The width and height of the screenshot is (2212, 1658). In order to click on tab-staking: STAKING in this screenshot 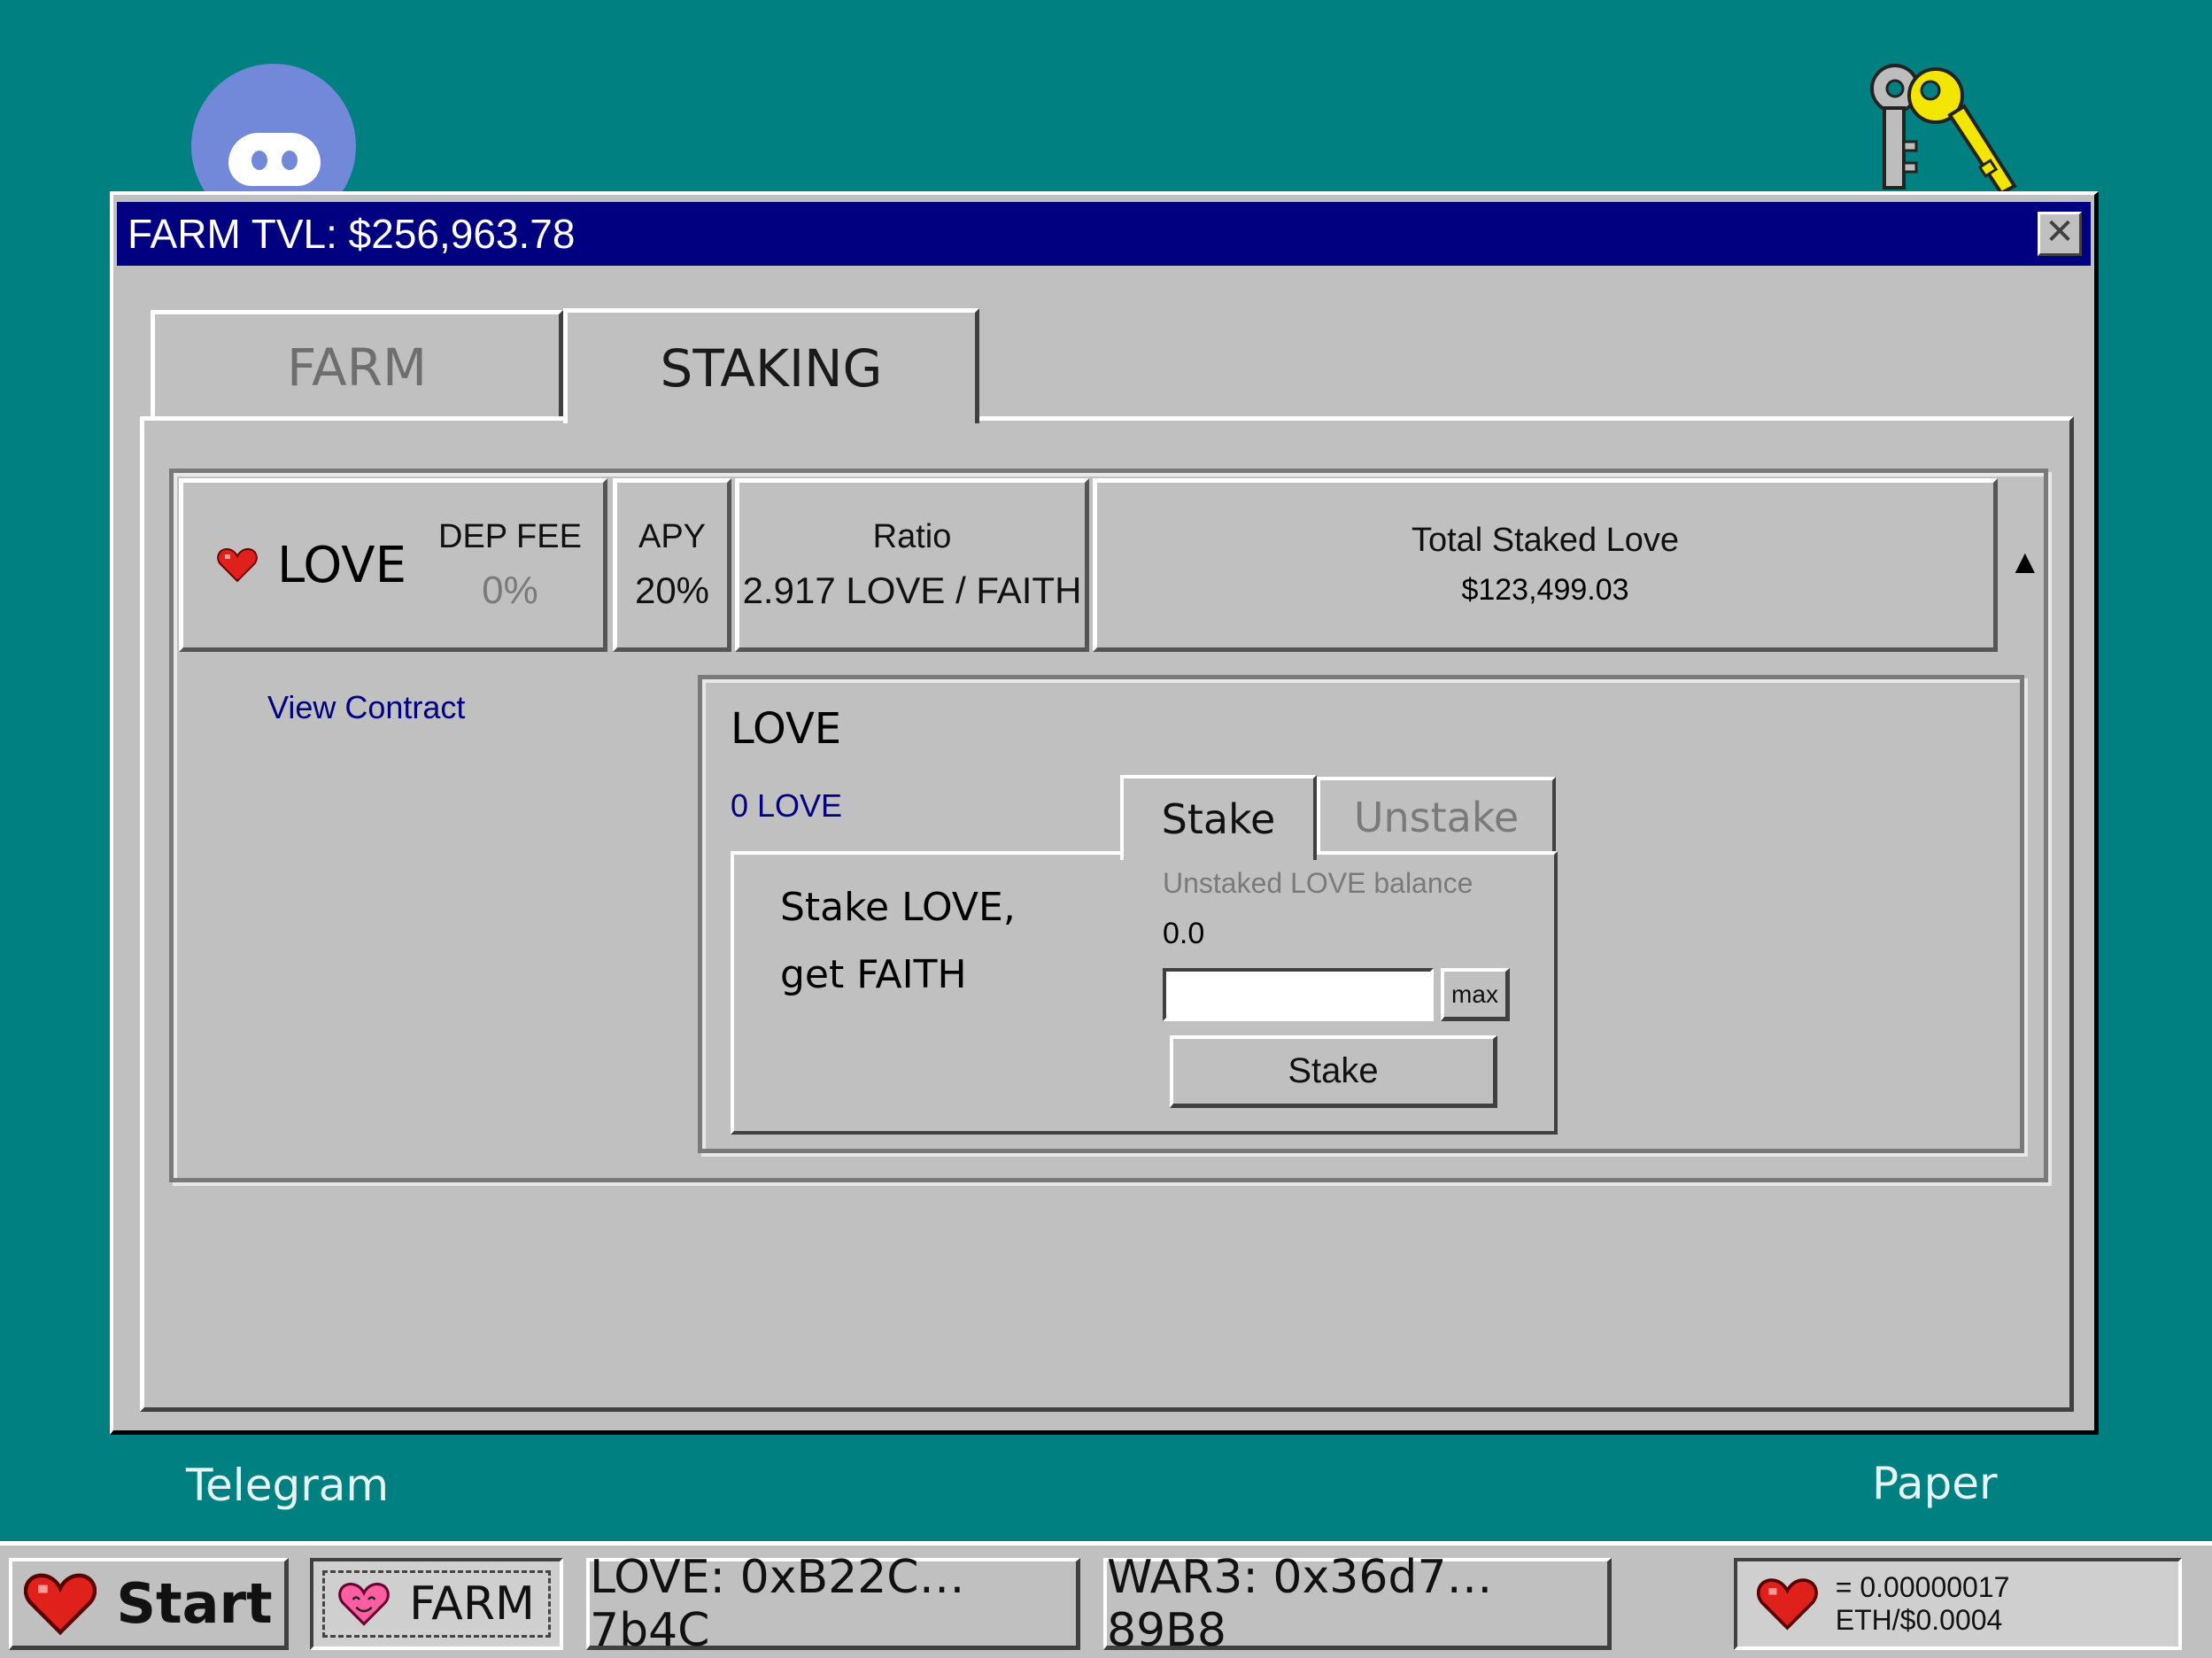, I will do `click(771, 365)`.